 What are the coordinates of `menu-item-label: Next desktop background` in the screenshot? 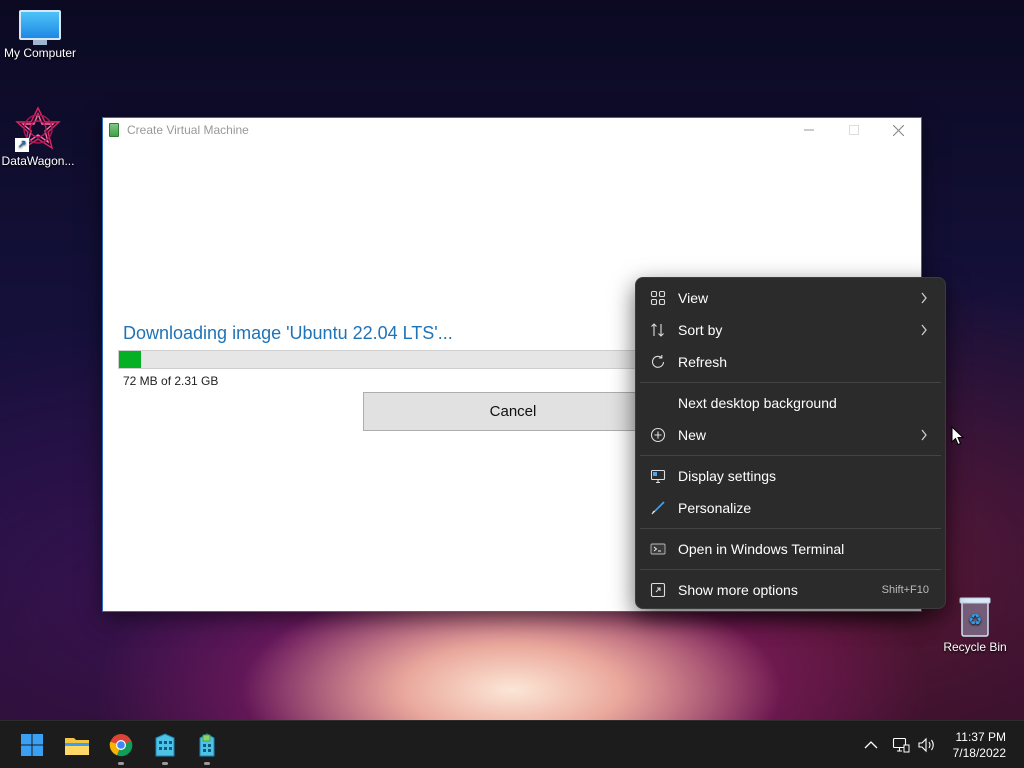 It's located at (757, 403).